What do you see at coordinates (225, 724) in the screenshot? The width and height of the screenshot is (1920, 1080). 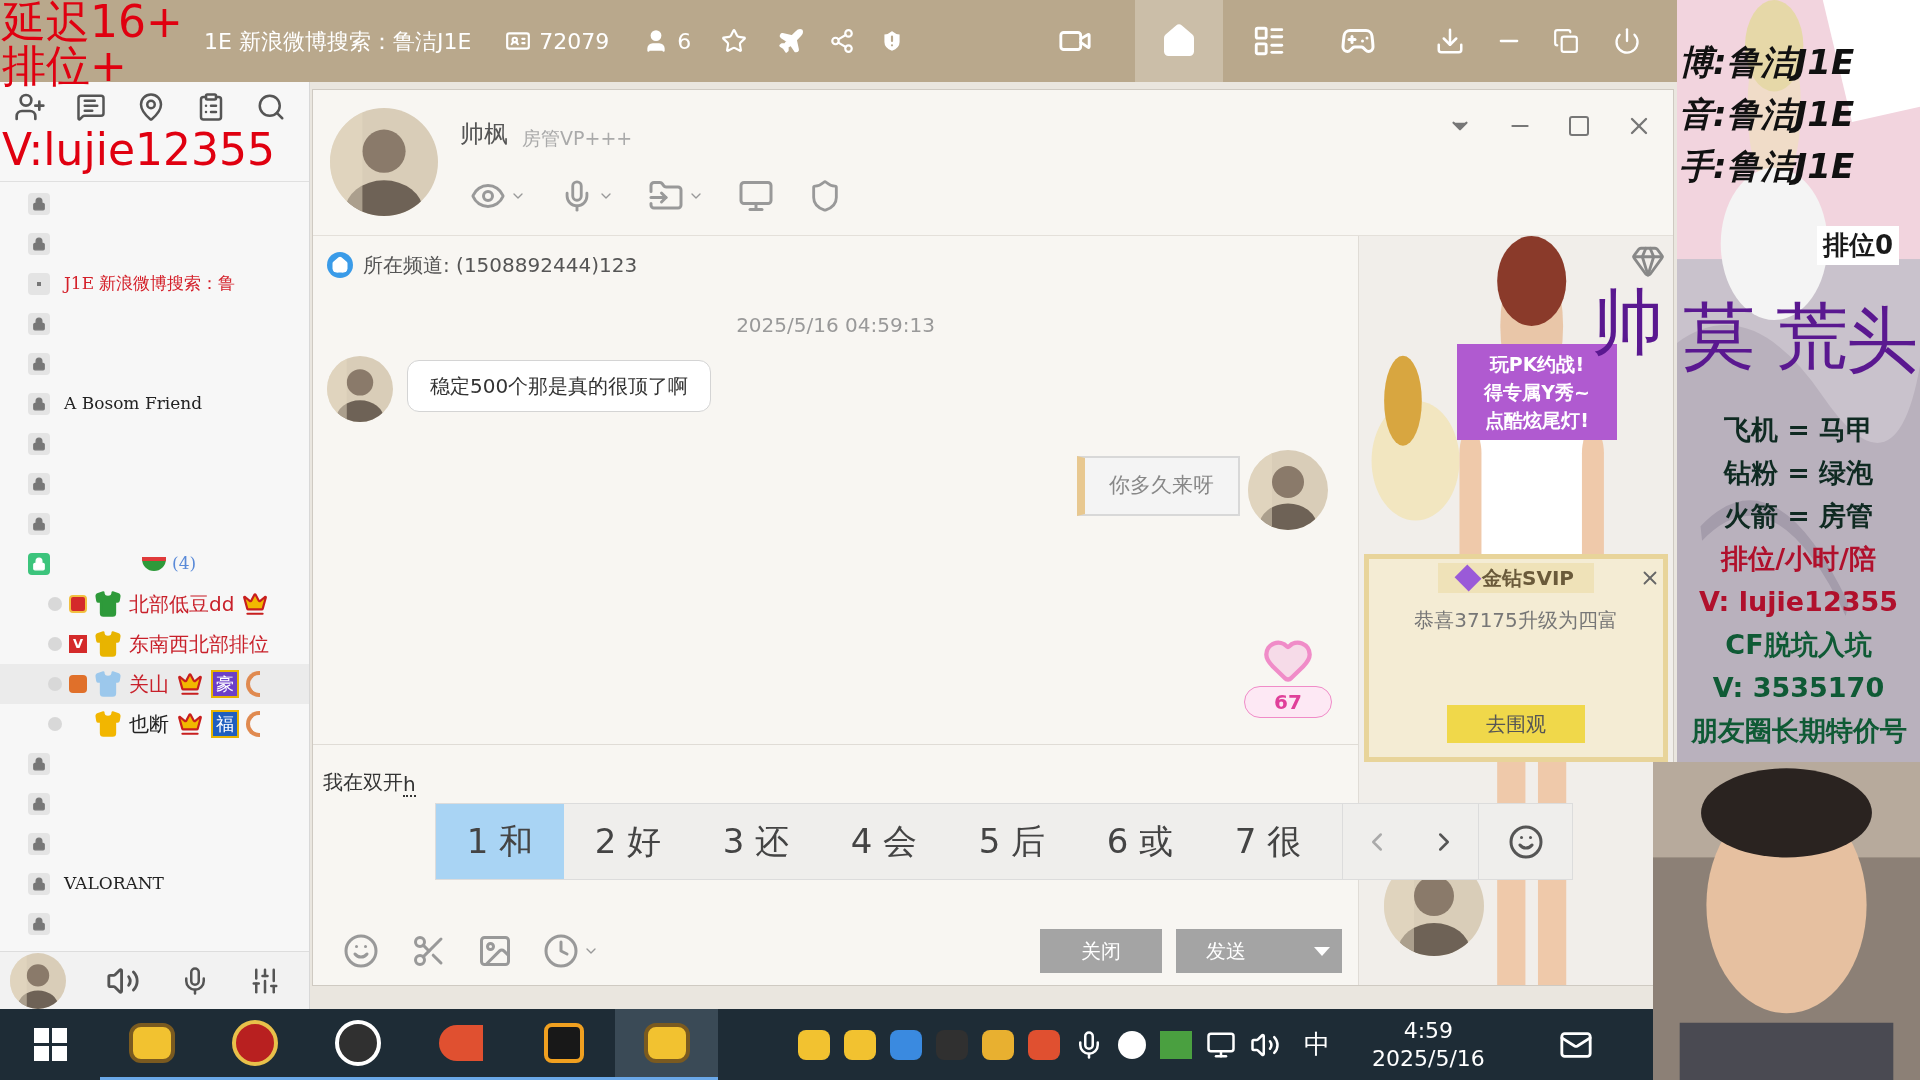 I see `tag: 福` at bounding box center [225, 724].